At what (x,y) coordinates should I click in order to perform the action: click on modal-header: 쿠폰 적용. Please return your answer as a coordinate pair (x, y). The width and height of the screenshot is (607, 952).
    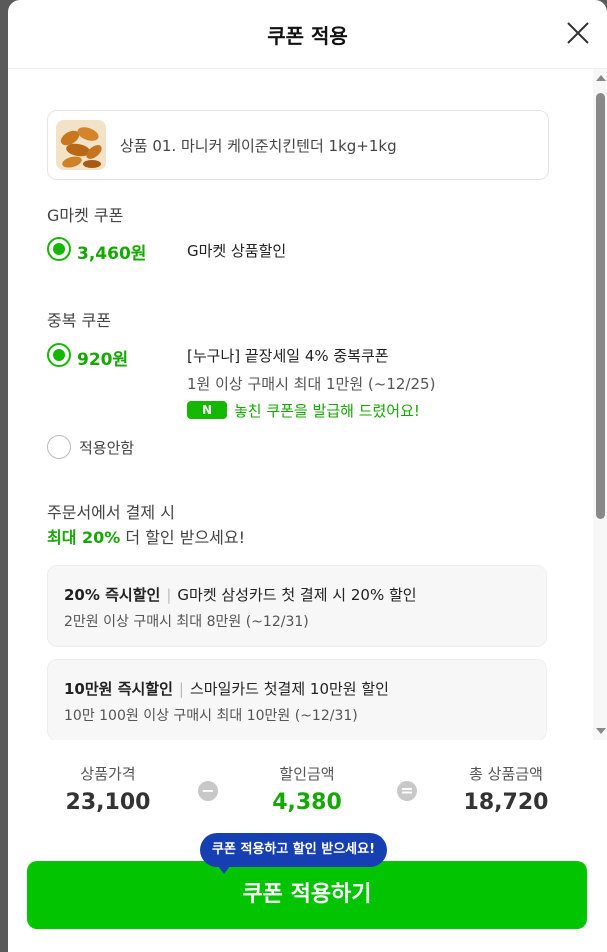
    Looking at the image, I should click on (307, 34).